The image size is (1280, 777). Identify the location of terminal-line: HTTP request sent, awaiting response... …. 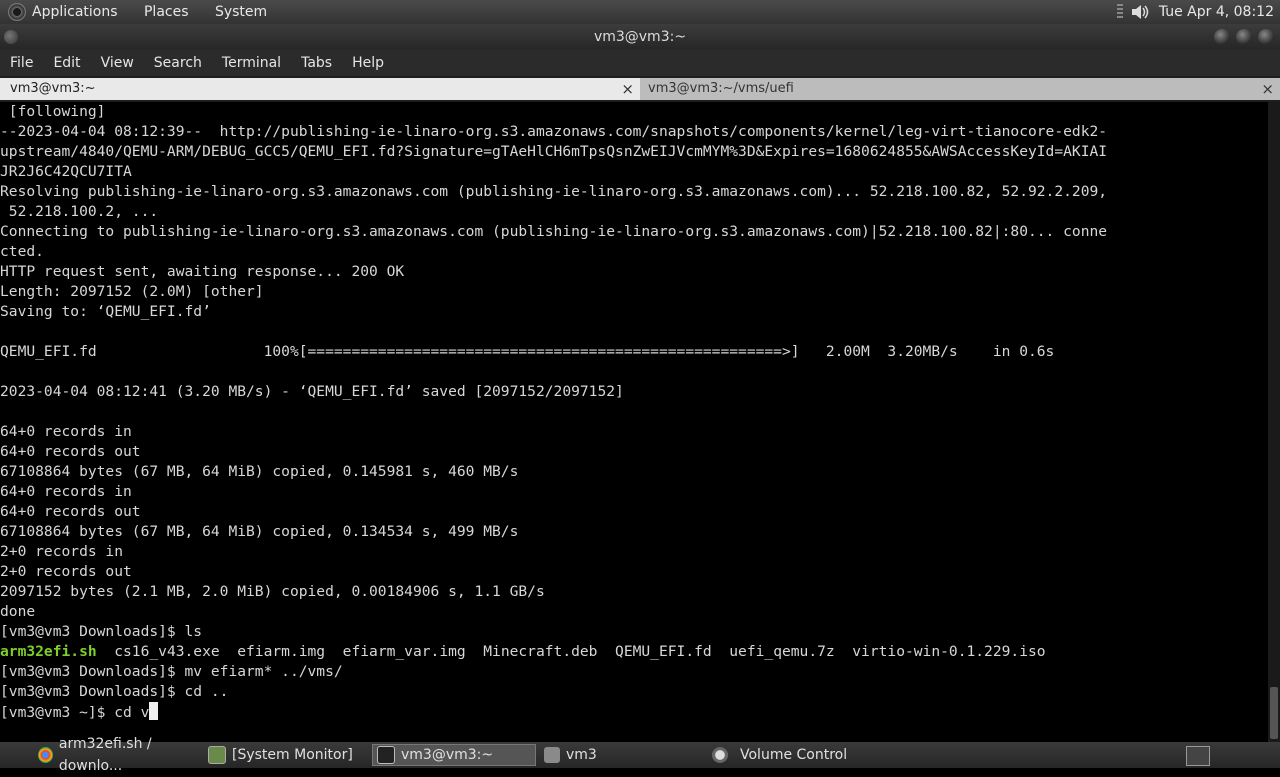
(202, 271).